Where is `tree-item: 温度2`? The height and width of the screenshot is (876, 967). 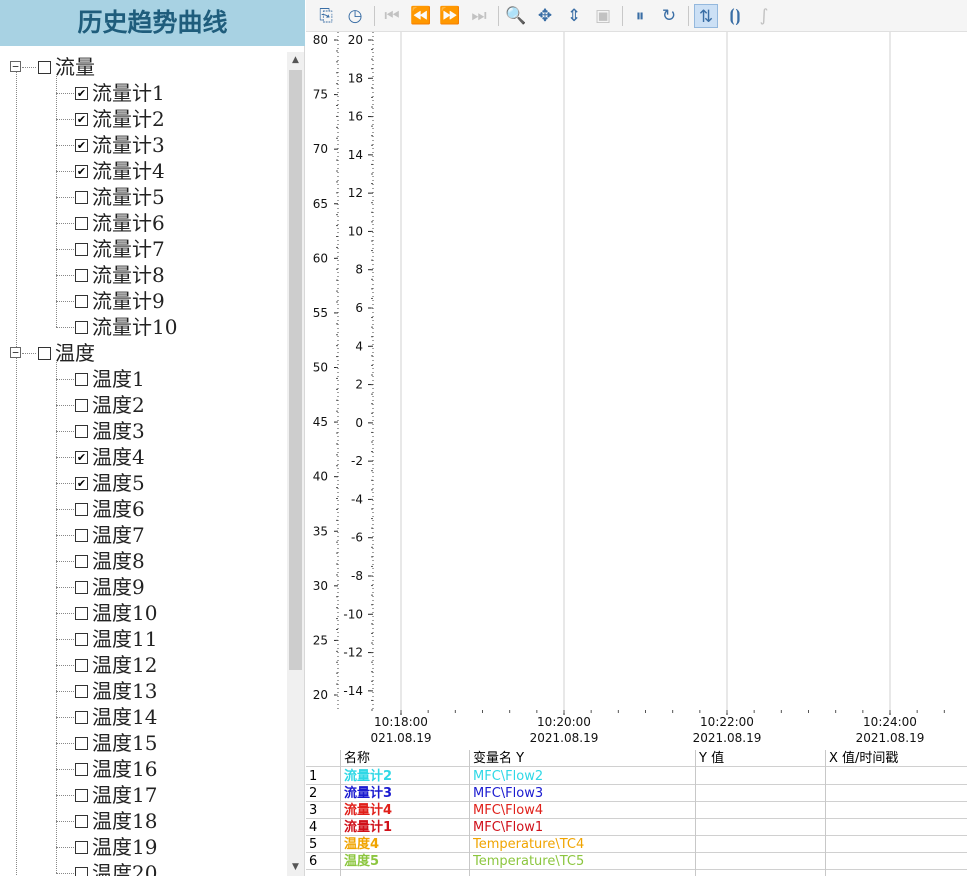 tree-item: 温度2 is located at coordinates (143, 405).